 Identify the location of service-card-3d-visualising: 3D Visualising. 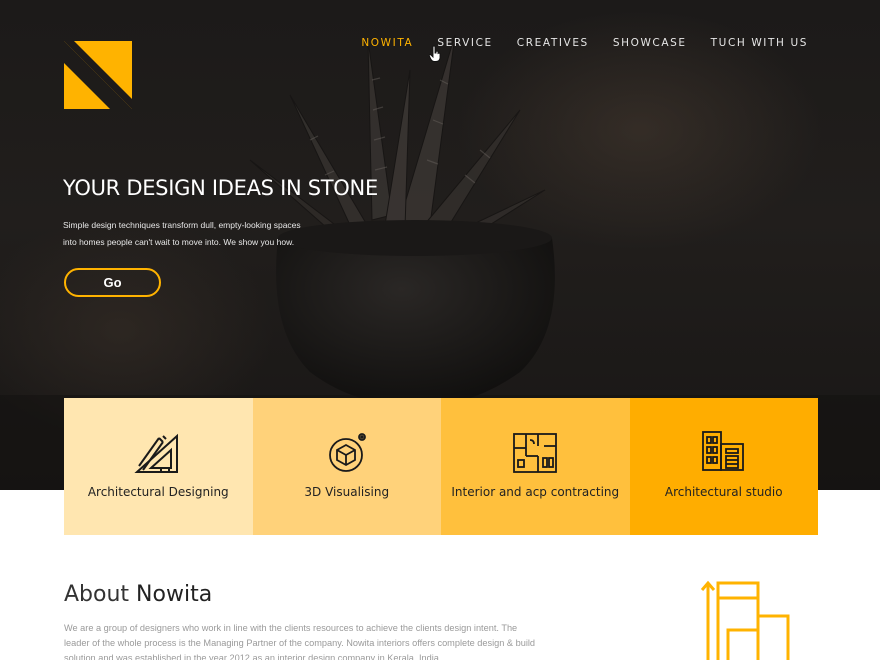
(346, 466).